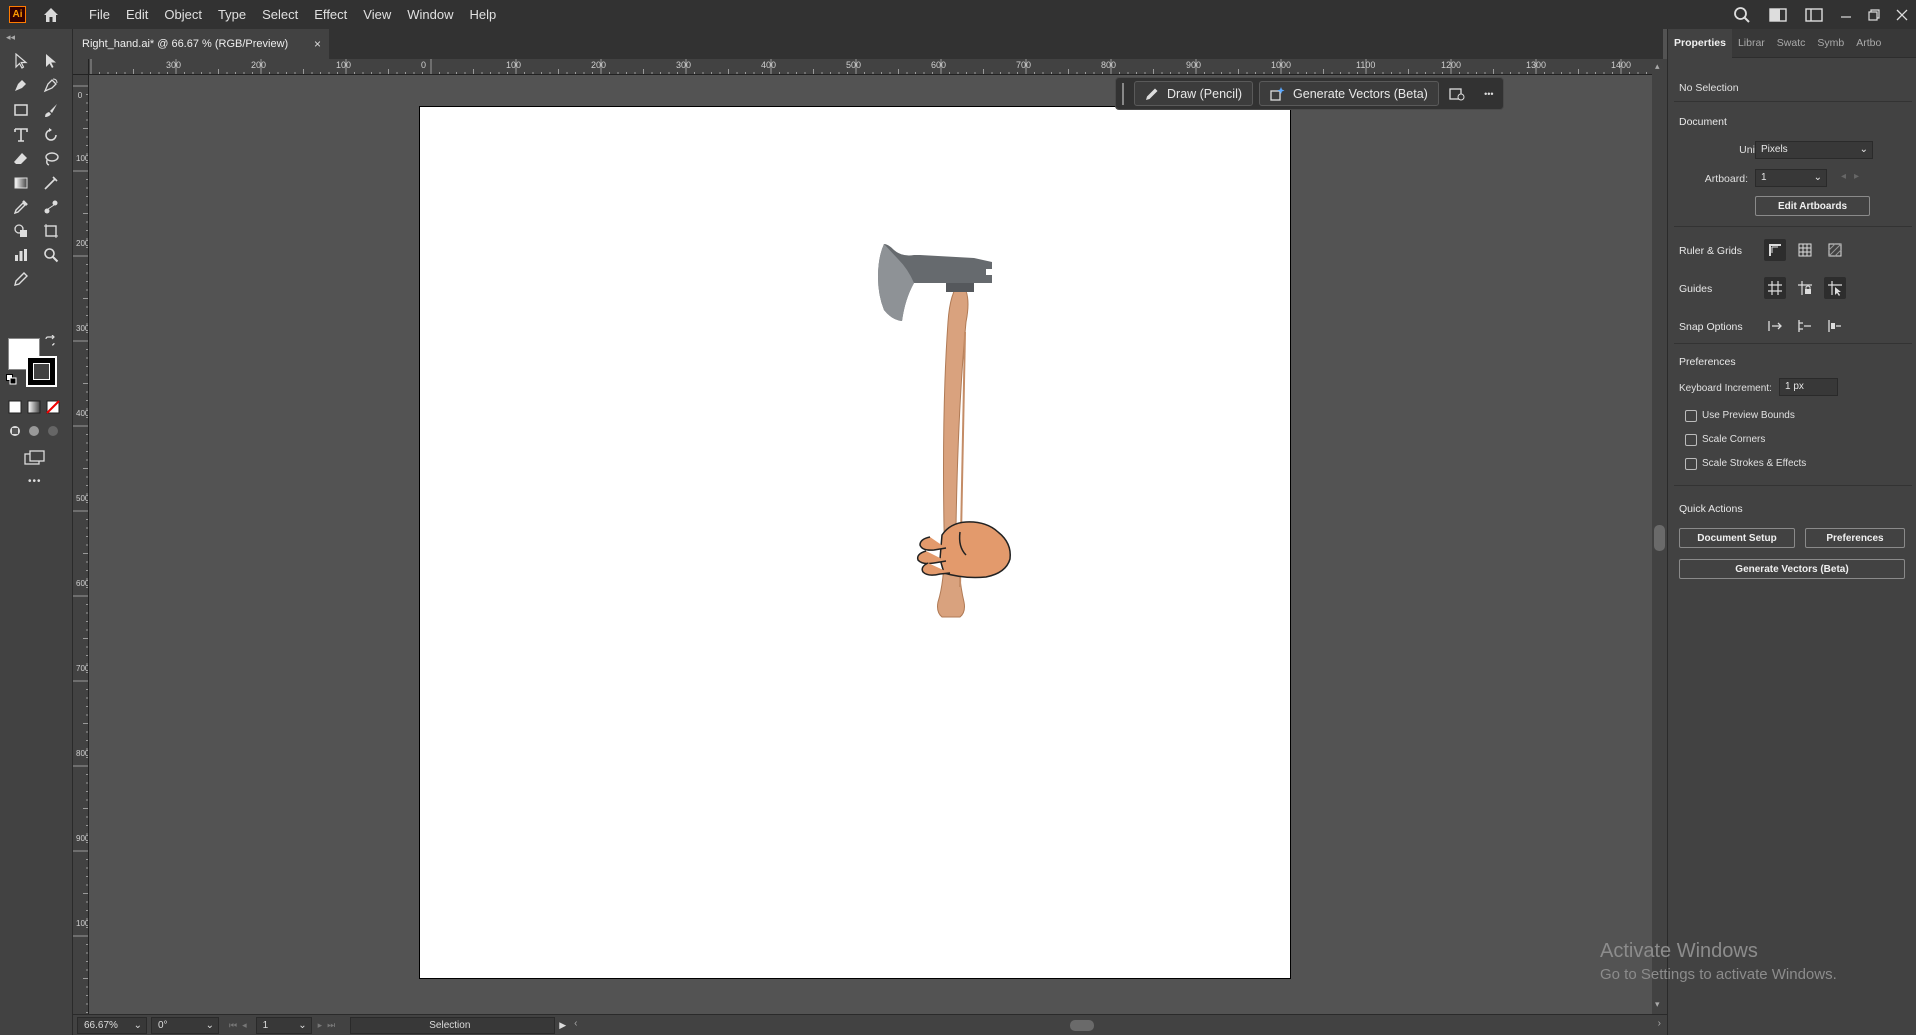 The height and width of the screenshot is (1035, 1916). I want to click on snap-to-pixel-icon, so click(1835, 326).